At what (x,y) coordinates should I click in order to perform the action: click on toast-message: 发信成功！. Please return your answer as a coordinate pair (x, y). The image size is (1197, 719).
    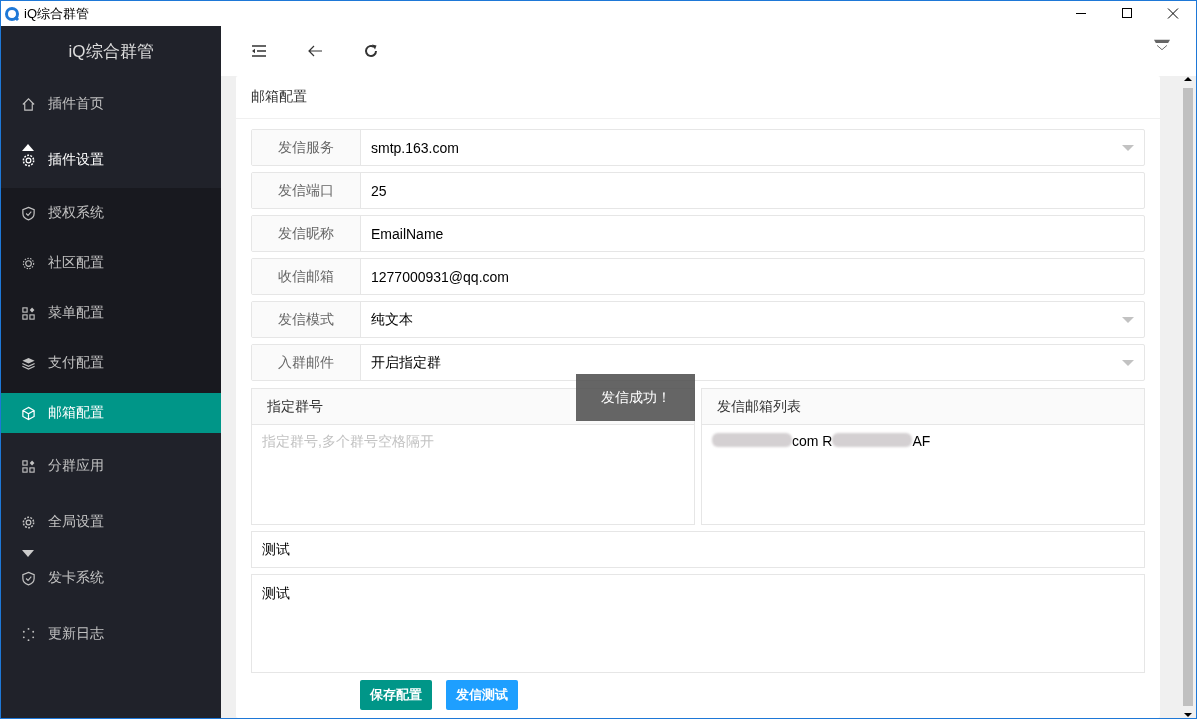
    Looking at the image, I should click on (635, 397).